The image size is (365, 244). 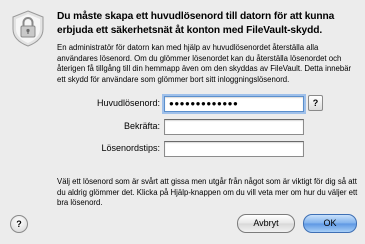 I want to click on hint-row: Lösenordstips:, so click(x=182, y=149).